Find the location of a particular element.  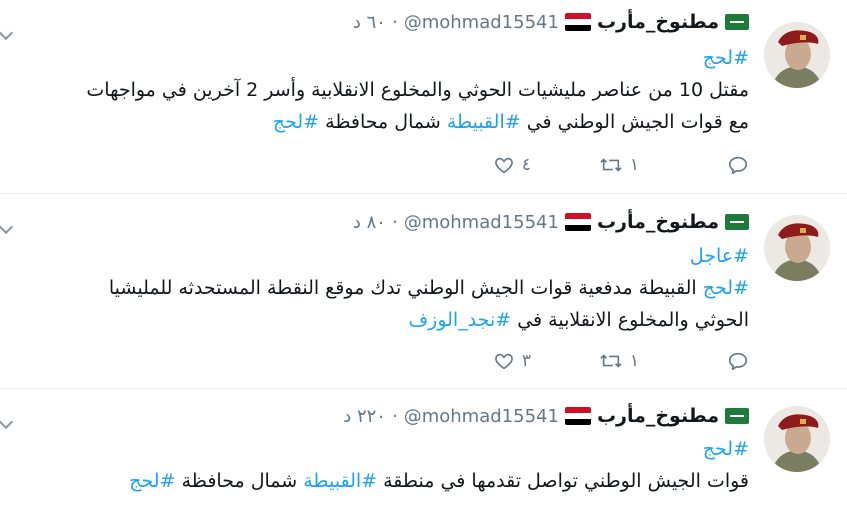

like-button: ٤ is located at coordinates (511, 165).